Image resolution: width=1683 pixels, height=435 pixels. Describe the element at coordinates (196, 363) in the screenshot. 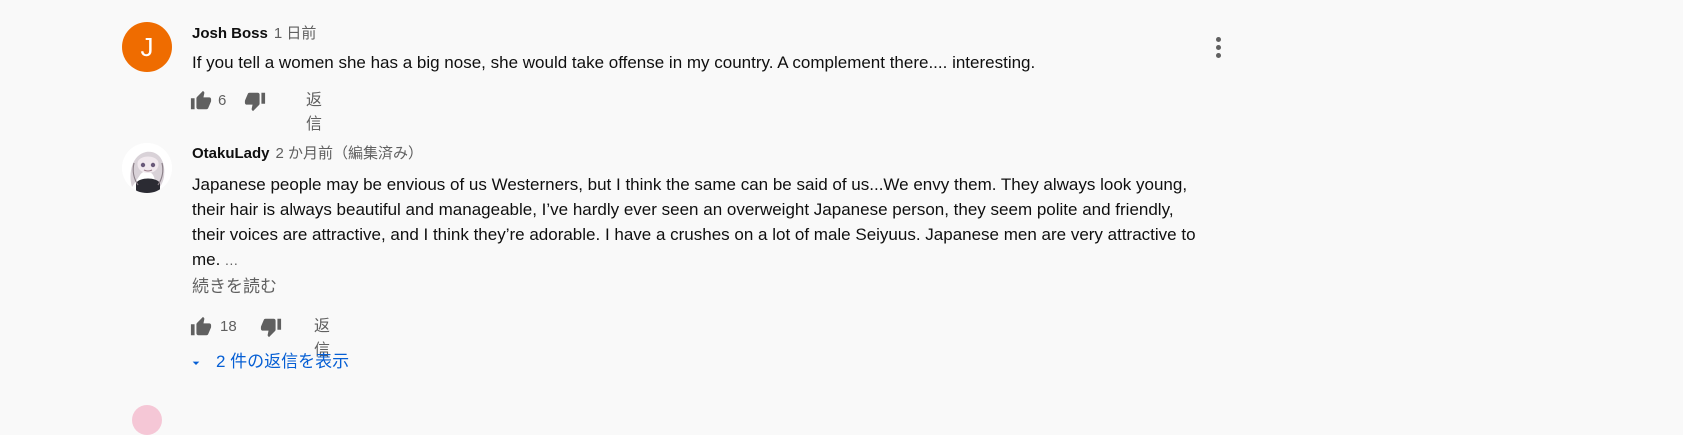

I see `caret-down-icon` at that location.